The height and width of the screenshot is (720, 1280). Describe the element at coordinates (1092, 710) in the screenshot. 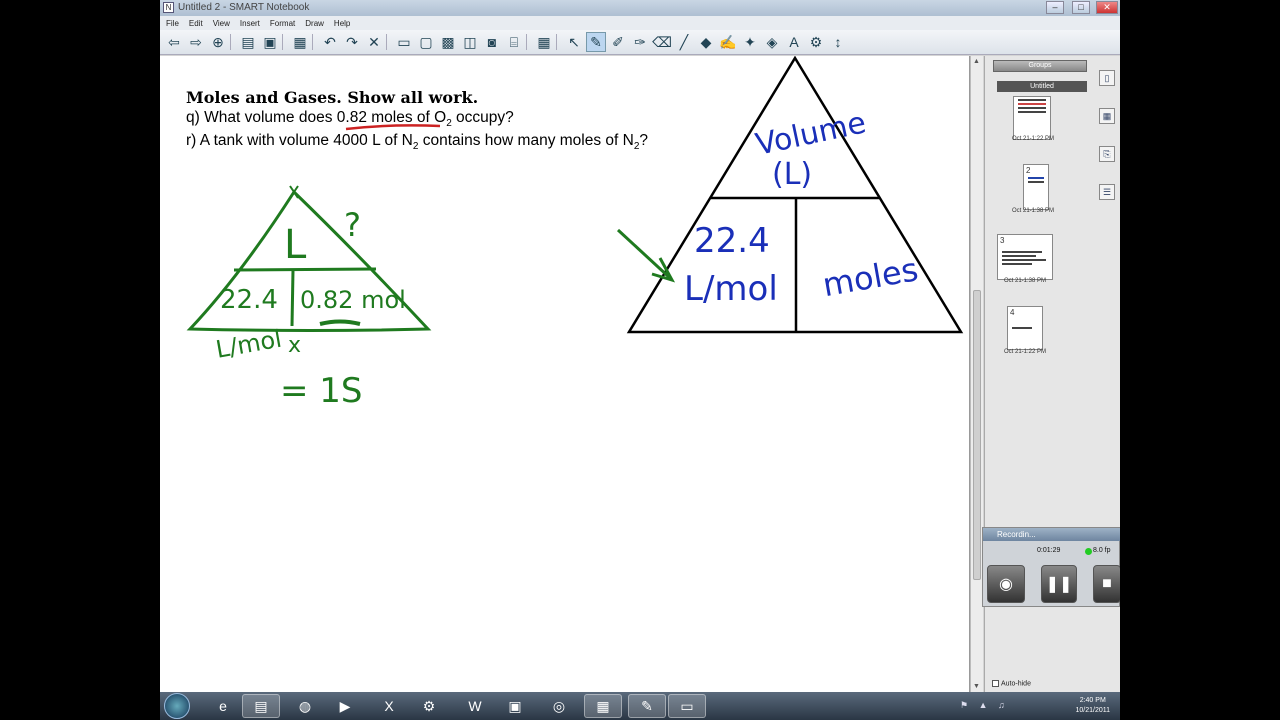

I see `clock-date: 10/21/2011` at that location.